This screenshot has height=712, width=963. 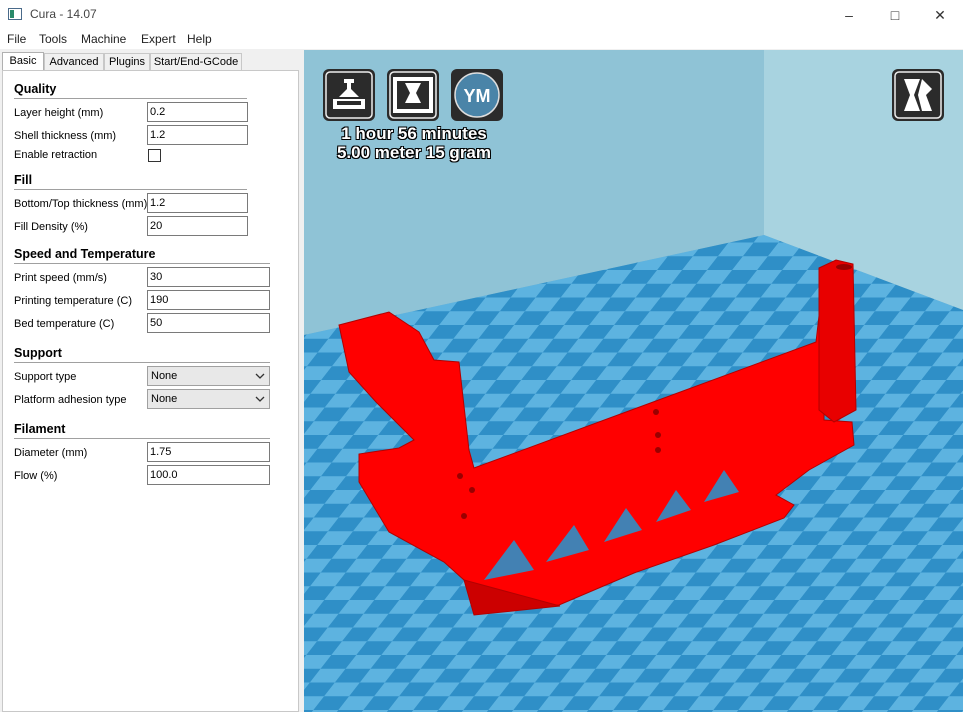 I want to click on menu-file: File, so click(x=16, y=39).